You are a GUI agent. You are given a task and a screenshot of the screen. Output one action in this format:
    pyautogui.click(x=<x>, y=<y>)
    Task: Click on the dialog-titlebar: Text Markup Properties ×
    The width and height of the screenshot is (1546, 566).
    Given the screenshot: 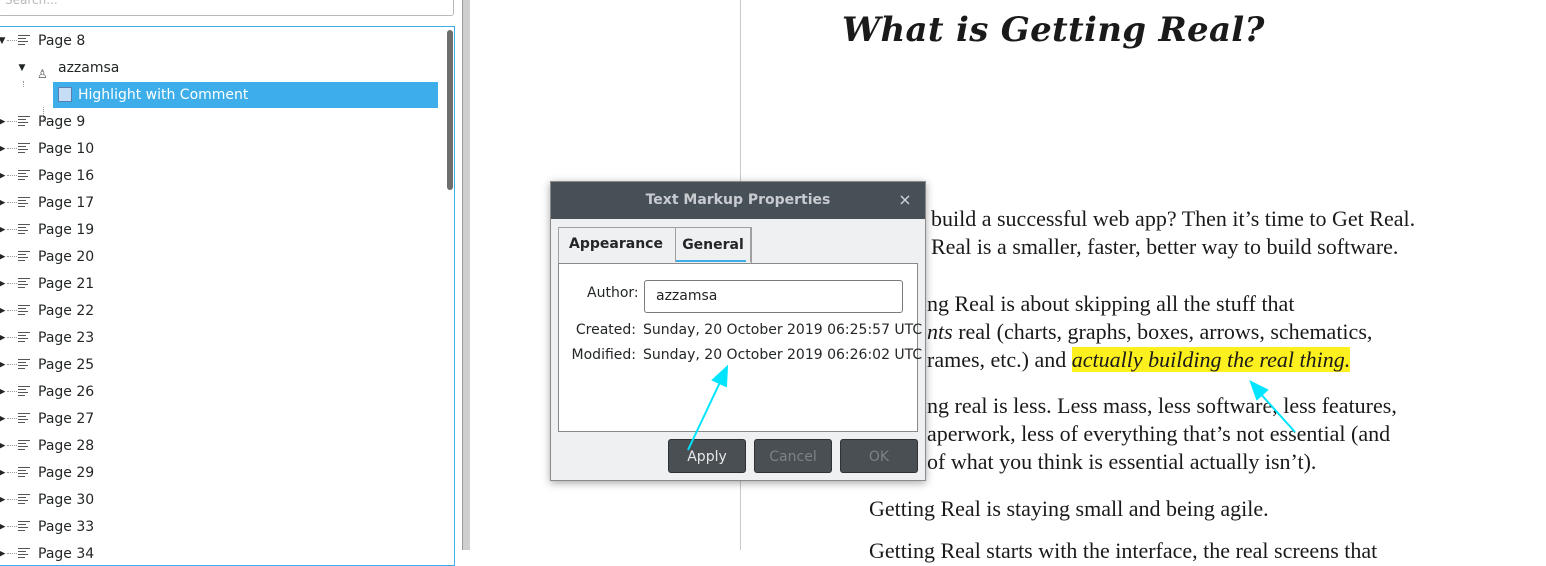 What is the action you would take?
    pyautogui.click(x=738, y=200)
    